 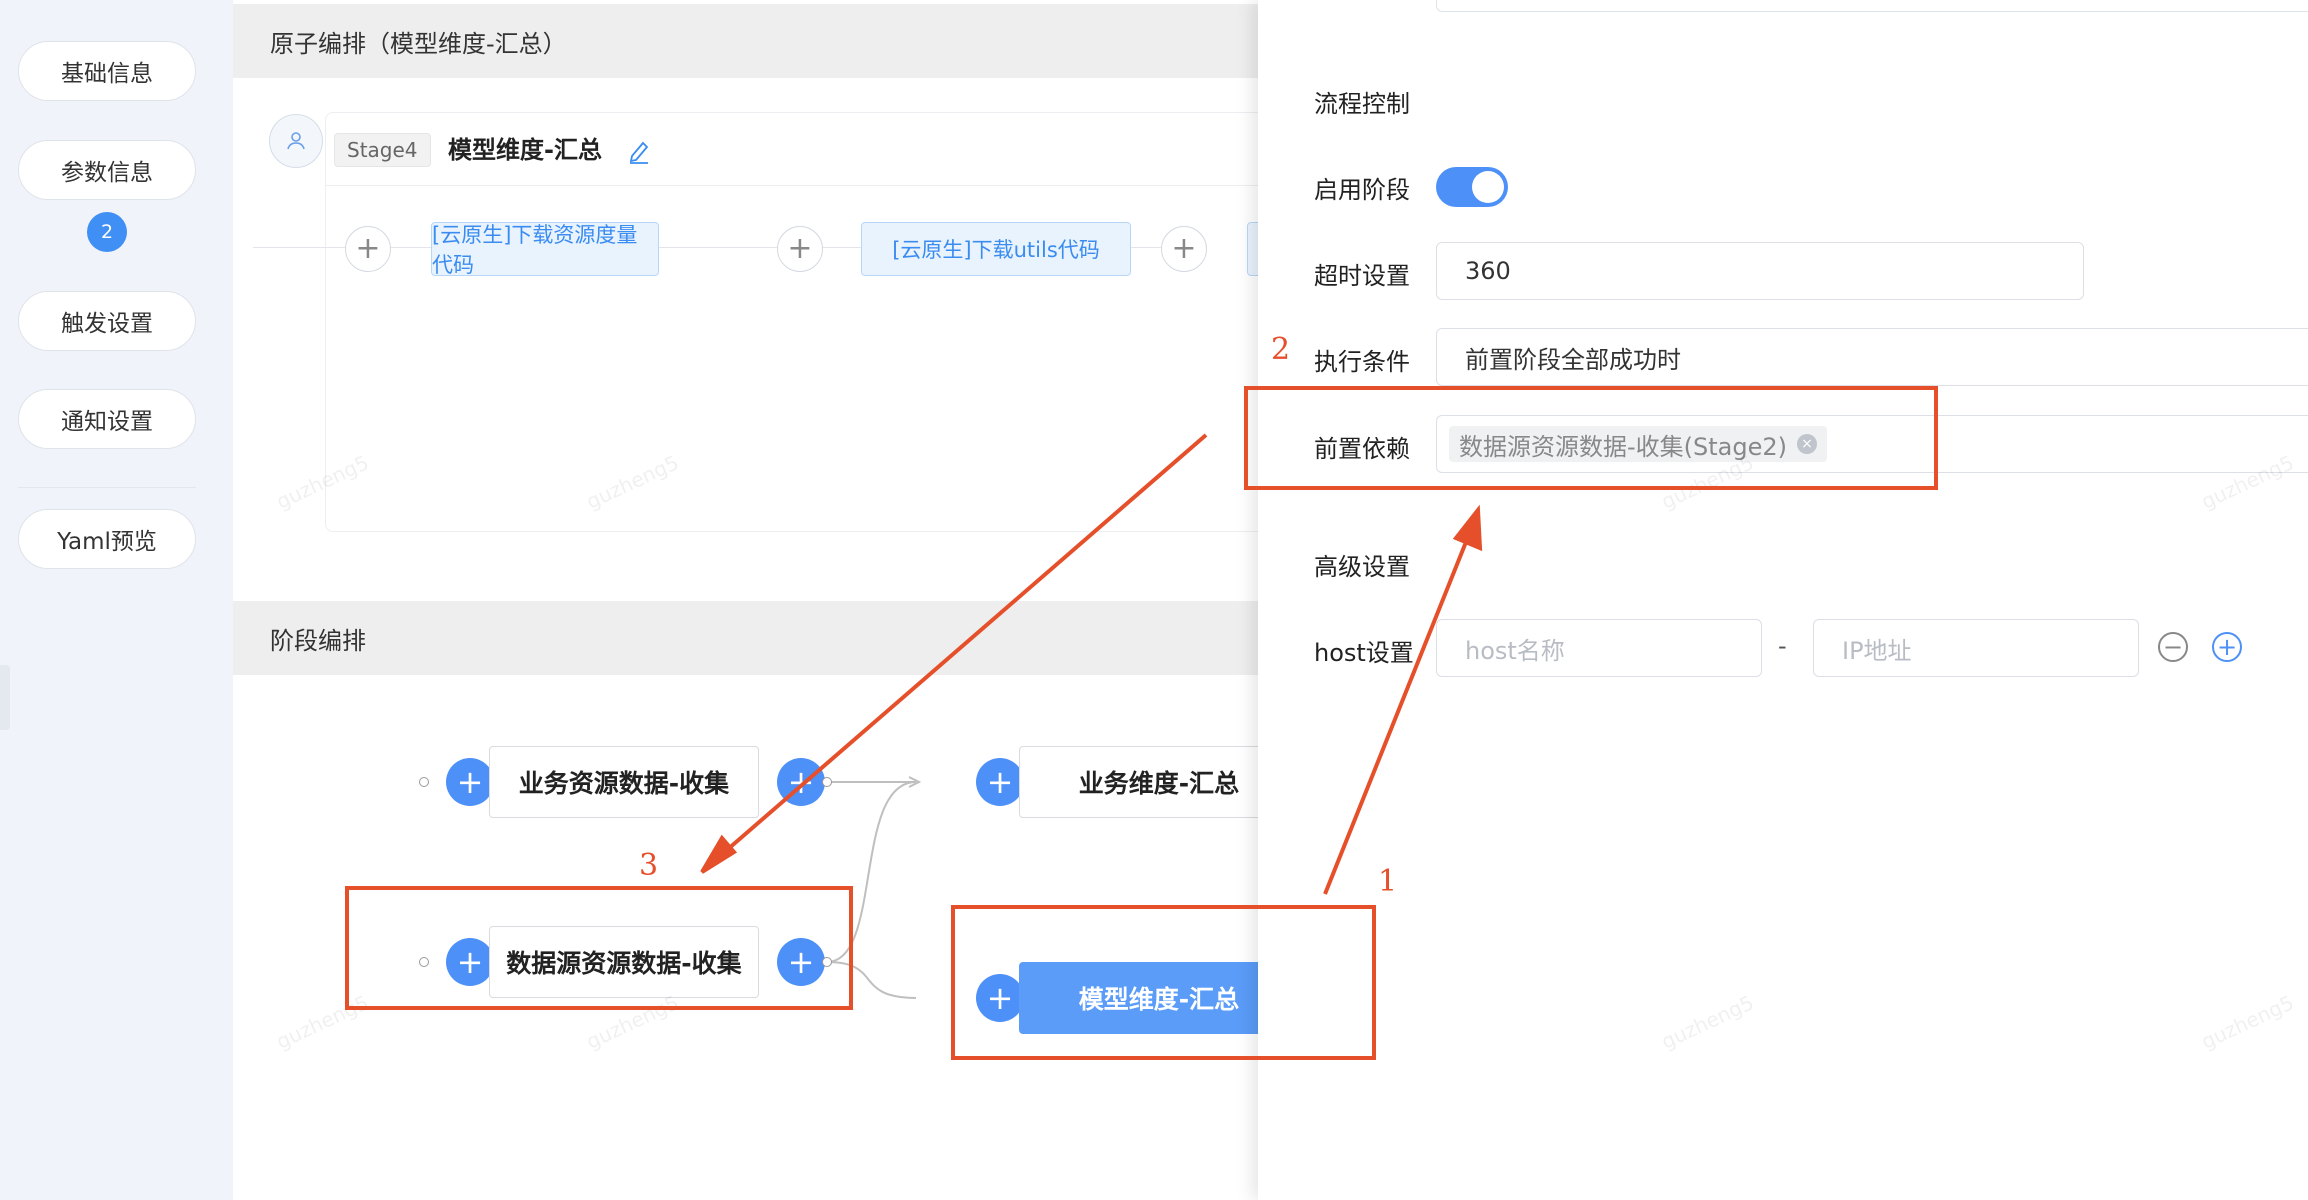 What do you see at coordinates (1515, 650) in the screenshot?
I see `host-name-placeholder: host名称` at bounding box center [1515, 650].